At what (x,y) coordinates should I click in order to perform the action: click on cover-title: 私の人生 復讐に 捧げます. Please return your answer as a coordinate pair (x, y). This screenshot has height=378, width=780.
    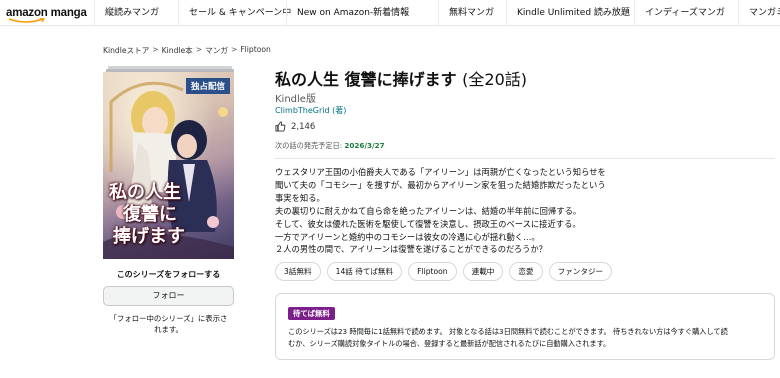
    Looking at the image, I should click on (165, 215).